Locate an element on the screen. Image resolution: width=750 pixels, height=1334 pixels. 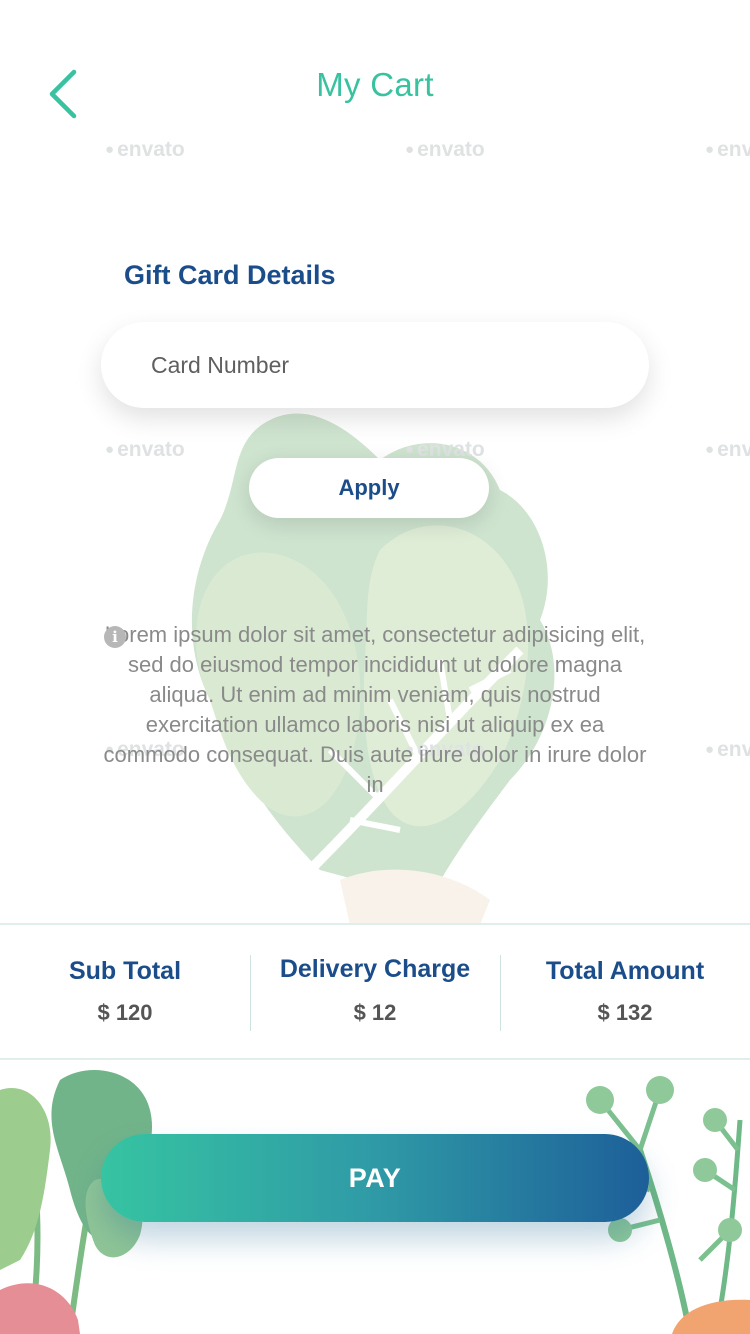
delivery-column: Delivery Charge $ 12 is located at coordinates (375, 991).